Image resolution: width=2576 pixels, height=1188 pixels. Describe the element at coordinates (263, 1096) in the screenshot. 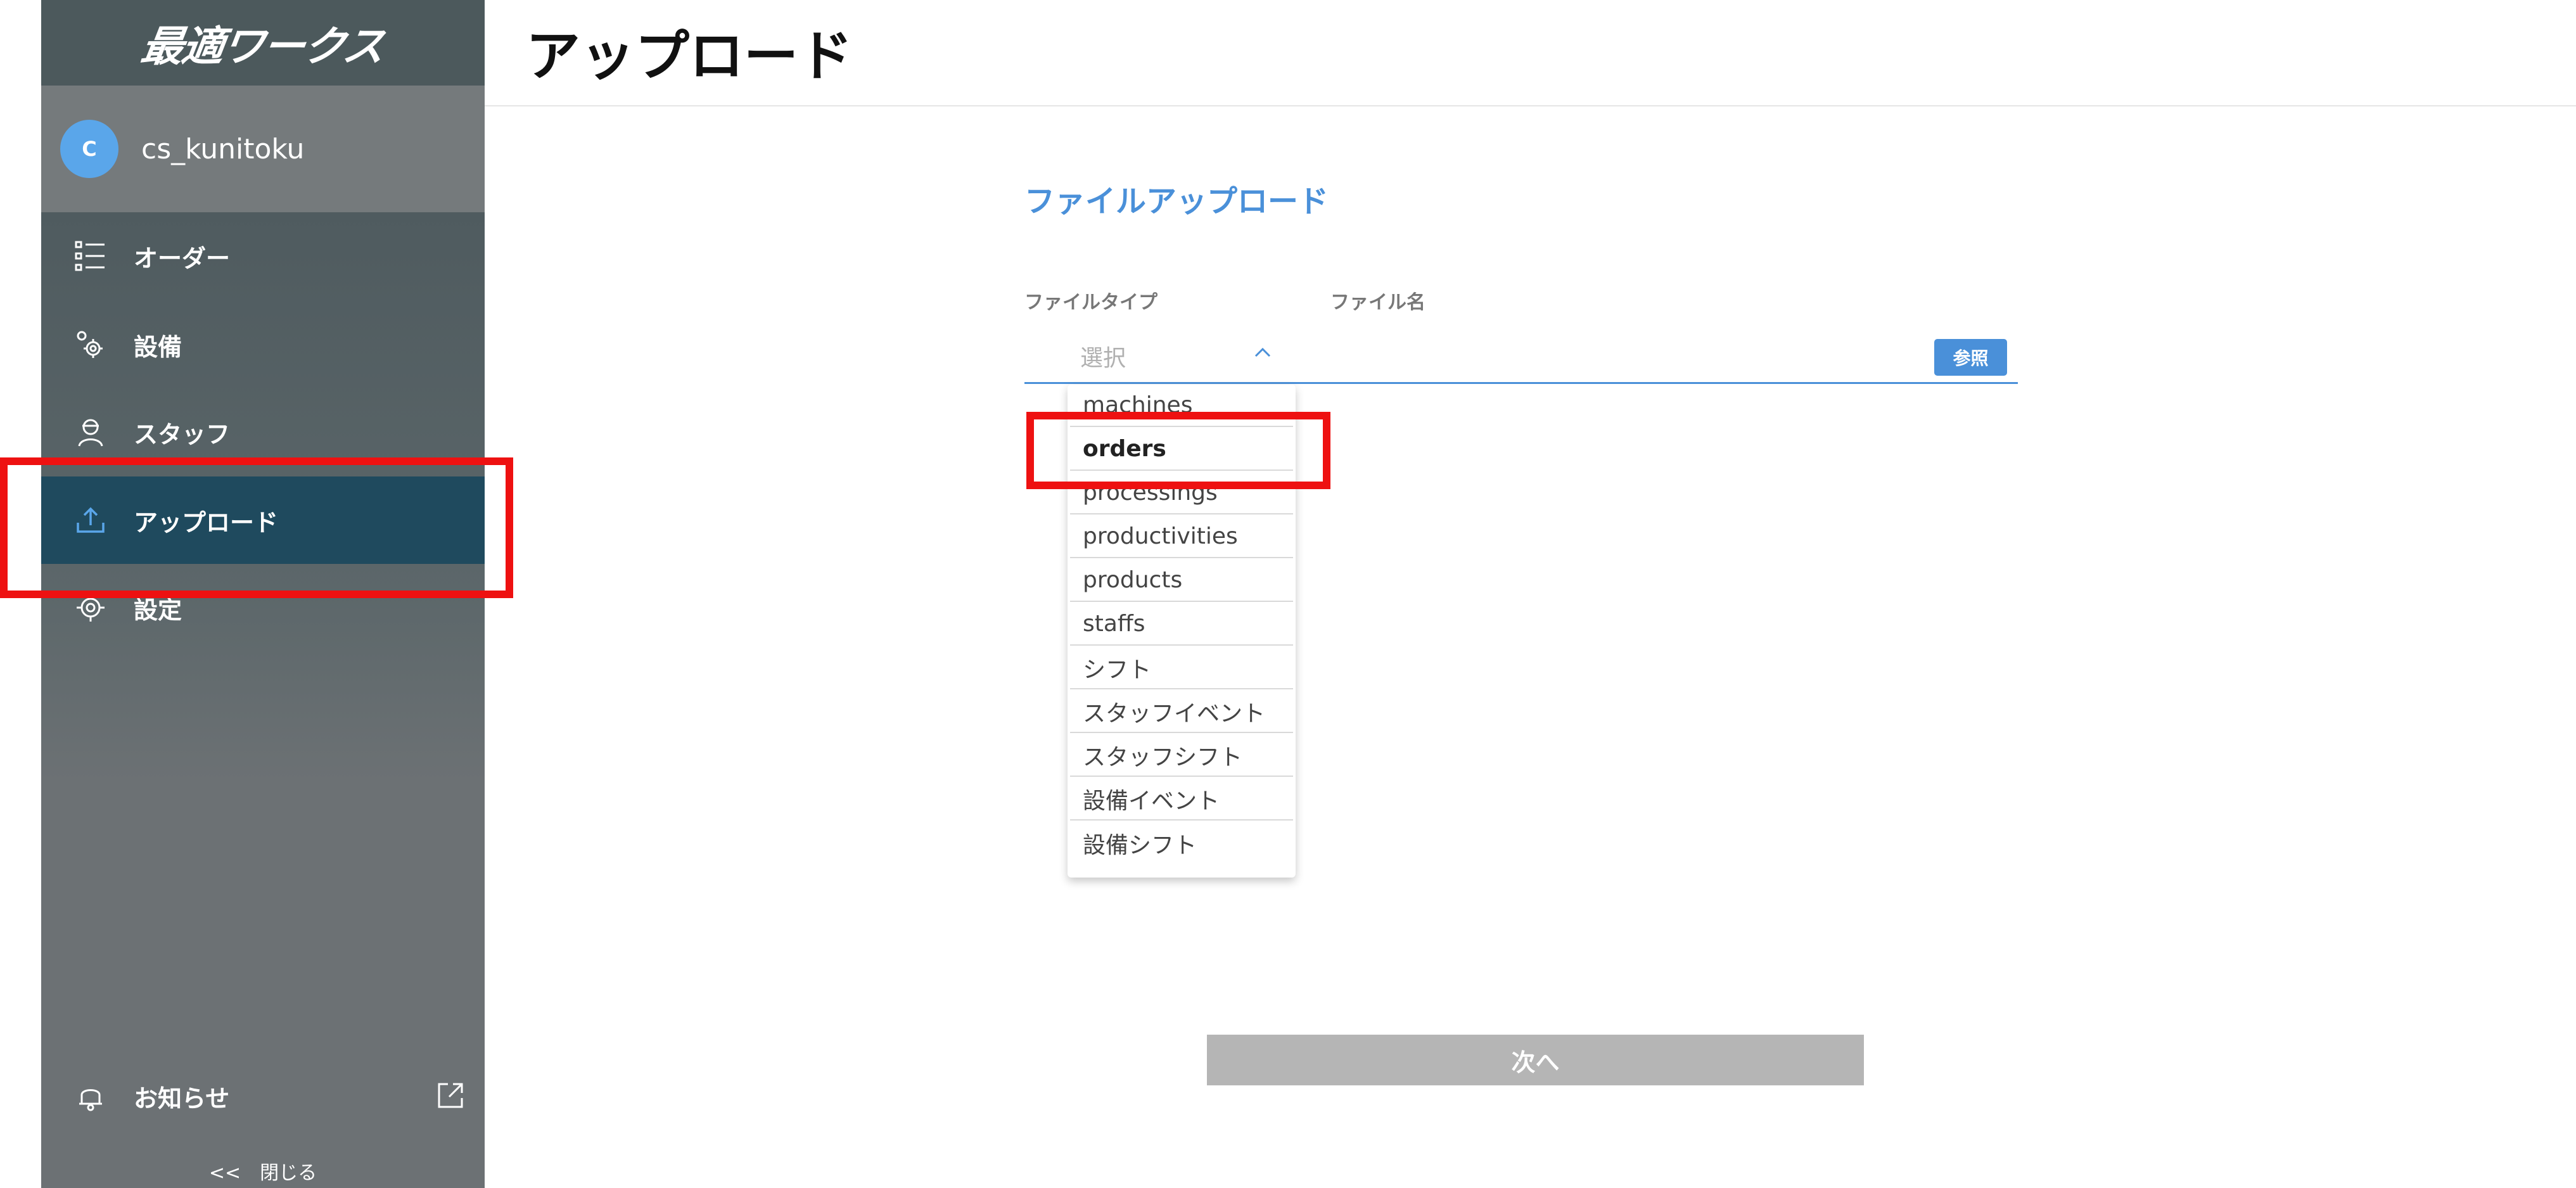

I see `notice-link: お知らせ` at that location.